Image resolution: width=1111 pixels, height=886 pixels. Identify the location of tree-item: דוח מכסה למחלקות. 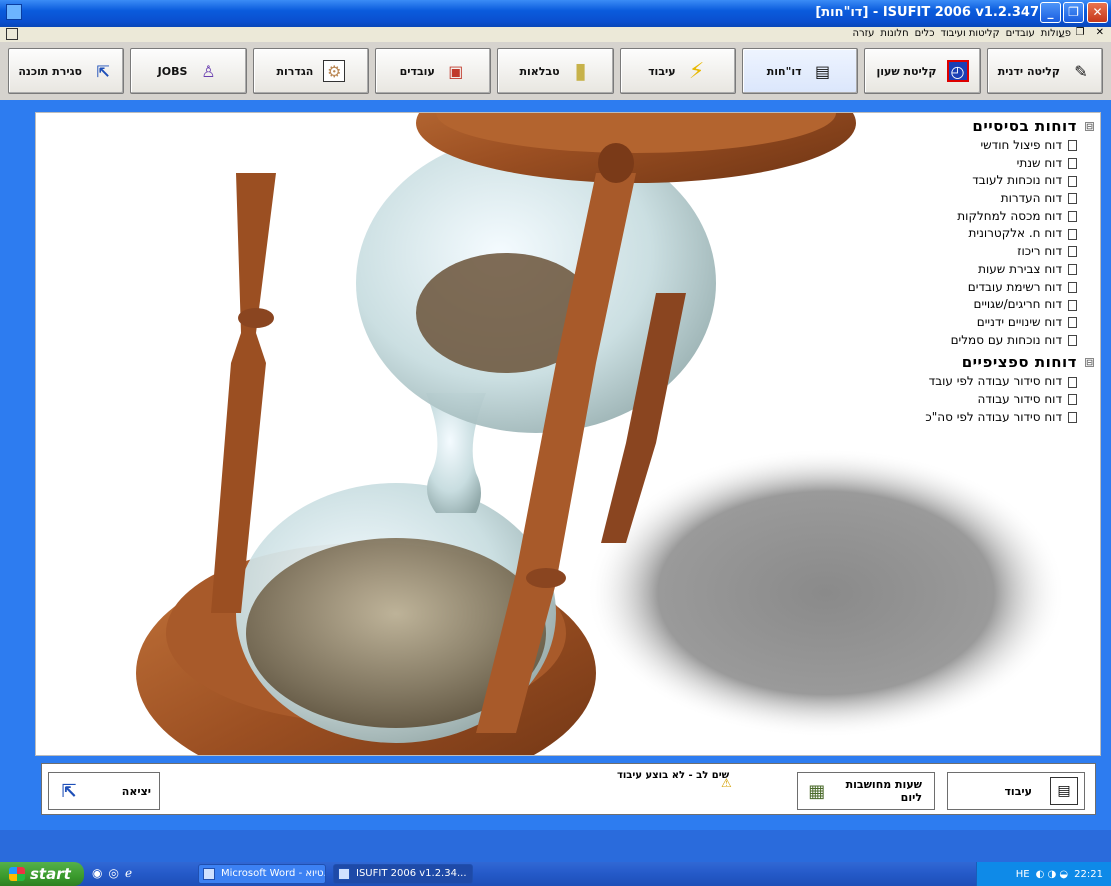
(1009, 217).